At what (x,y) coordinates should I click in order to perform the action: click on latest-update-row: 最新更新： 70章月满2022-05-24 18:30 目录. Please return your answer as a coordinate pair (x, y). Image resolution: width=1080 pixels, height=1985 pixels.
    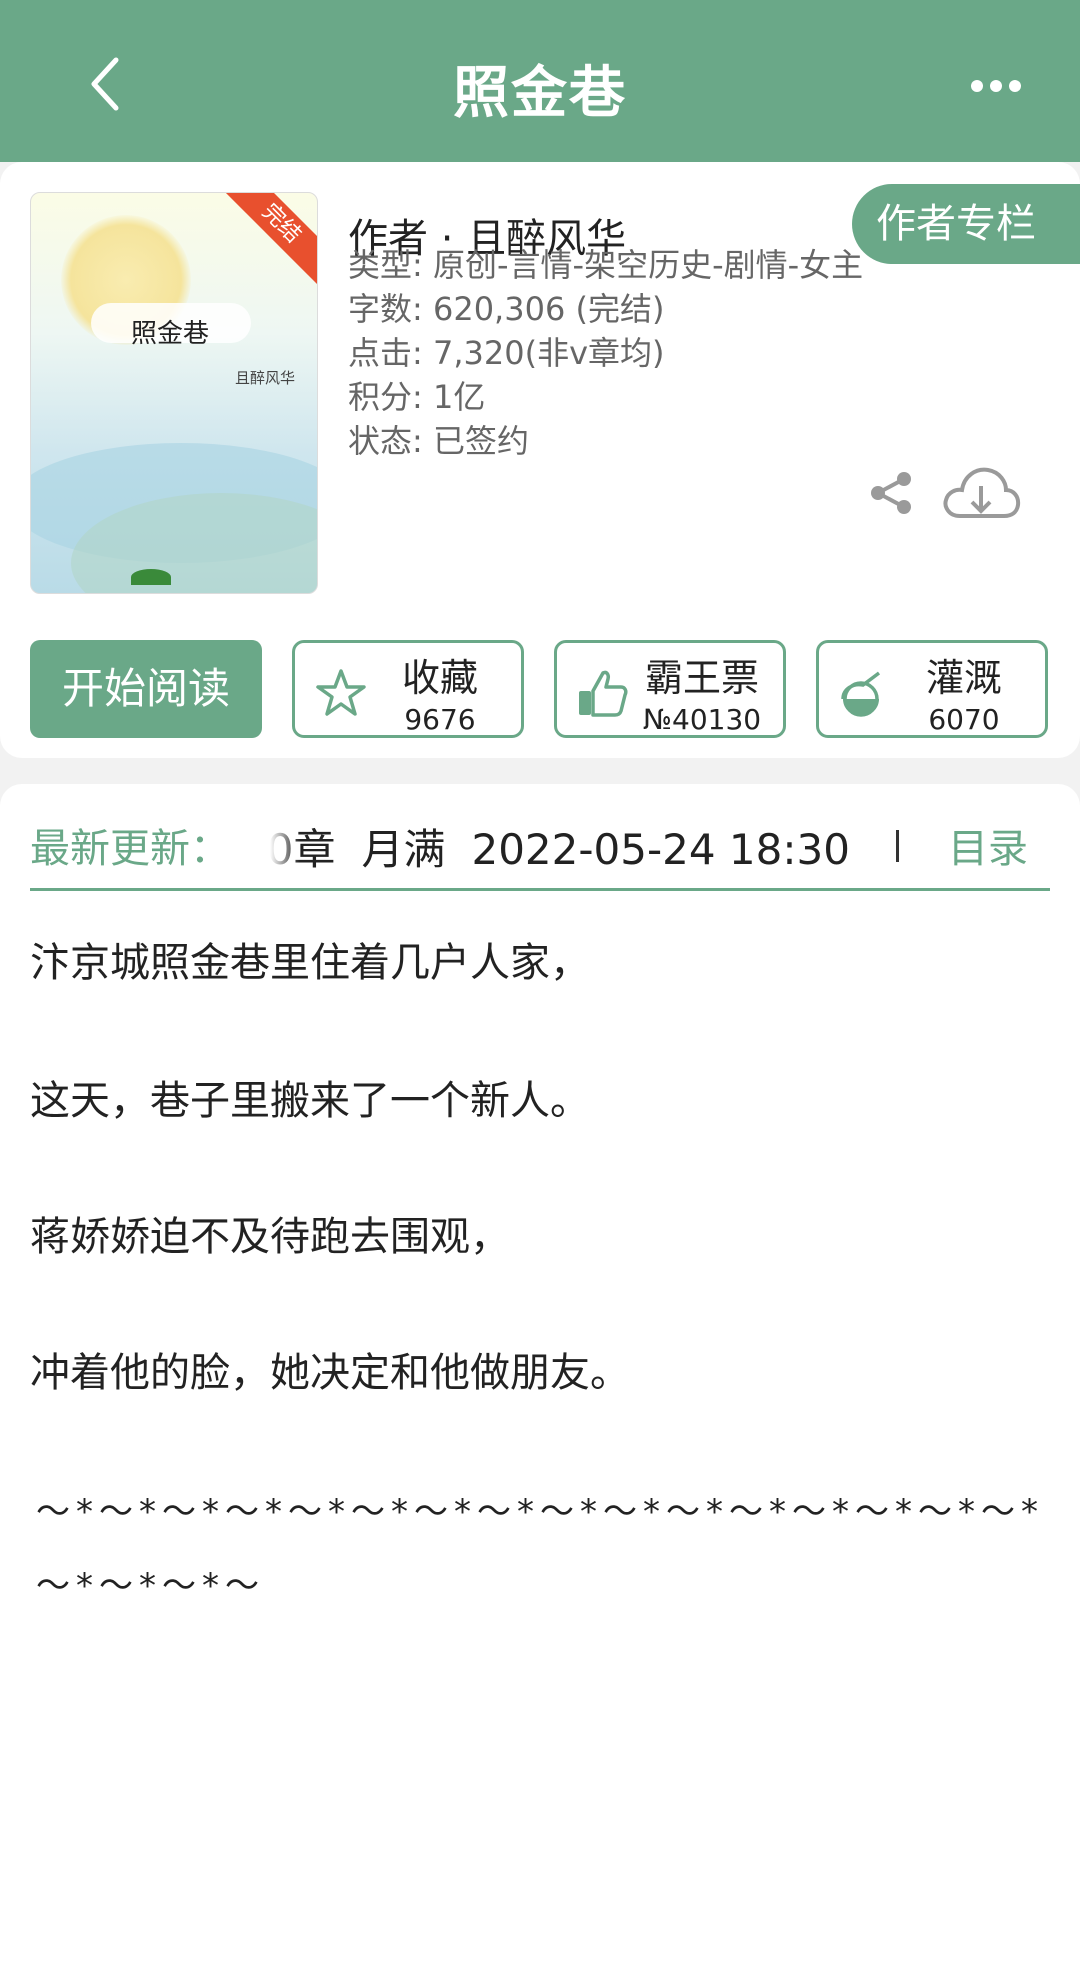
    Looking at the image, I should click on (540, 848).